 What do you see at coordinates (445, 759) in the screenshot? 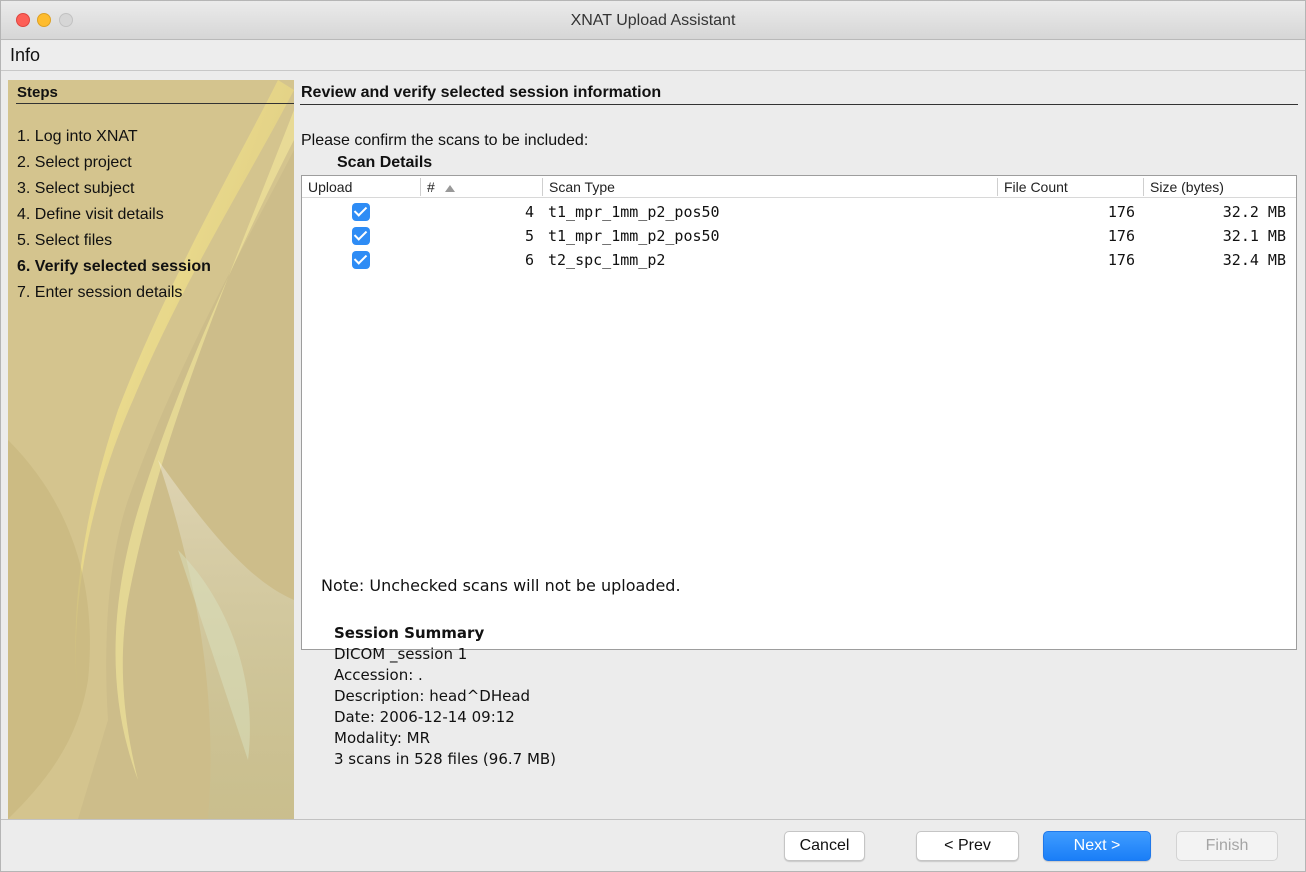
I see `summary-line: 3 scans in 528 files (96.7 MB)` at bounding box center [445, 759].